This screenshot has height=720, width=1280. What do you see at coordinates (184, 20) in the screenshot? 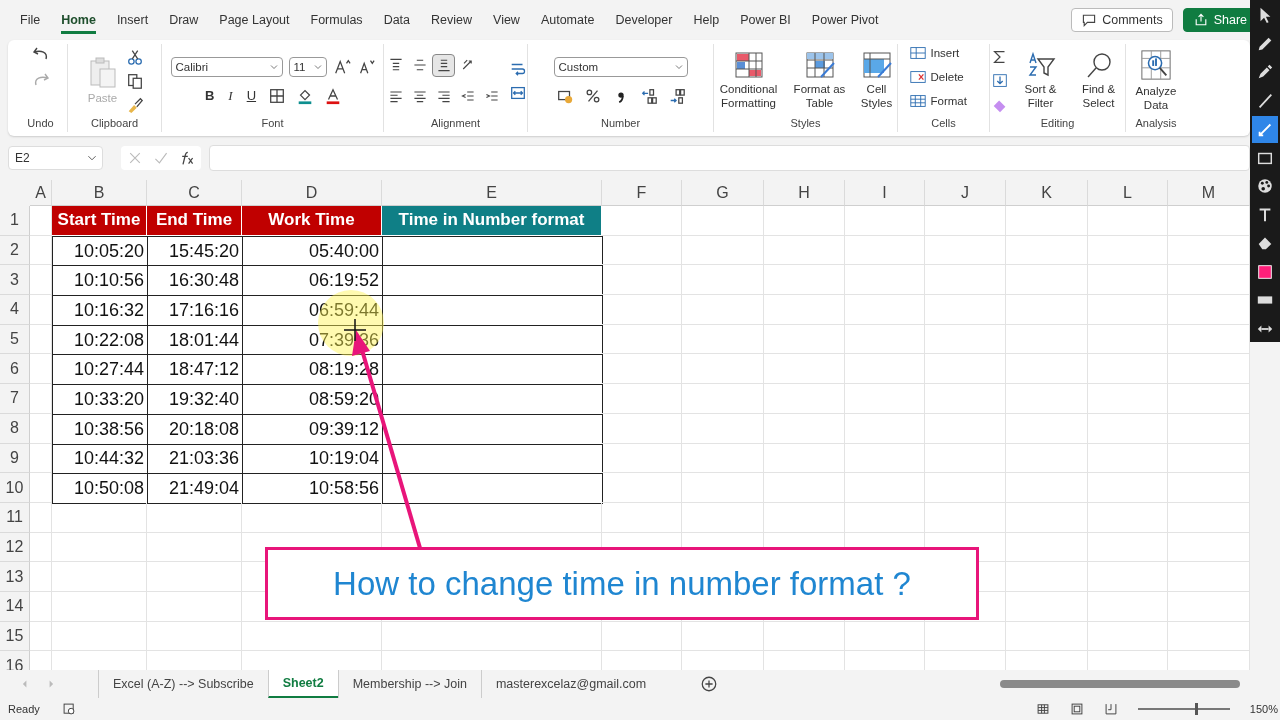
I see `menu-tab: Draw` at bounding box center [184, 20].